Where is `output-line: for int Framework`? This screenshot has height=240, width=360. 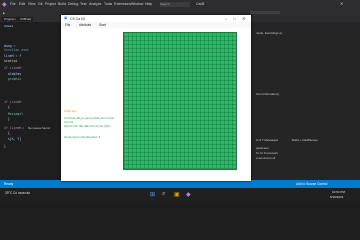 output-line: for int Framework is located at coordinates (267, 153).